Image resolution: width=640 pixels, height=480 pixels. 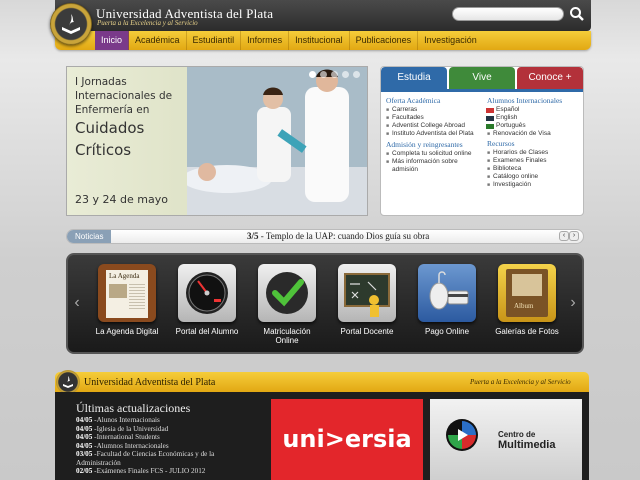 I want to click on news-next-button: ›, so click(x=574, y=236).